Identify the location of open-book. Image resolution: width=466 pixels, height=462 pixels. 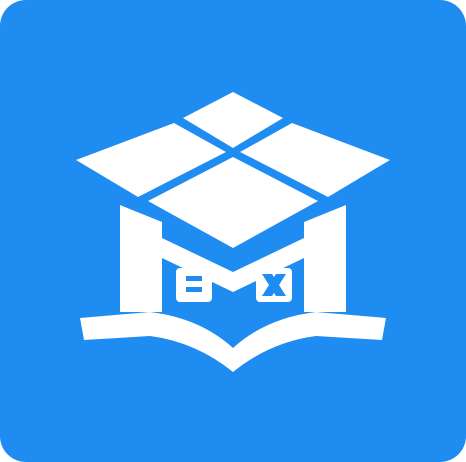
(233, 342).